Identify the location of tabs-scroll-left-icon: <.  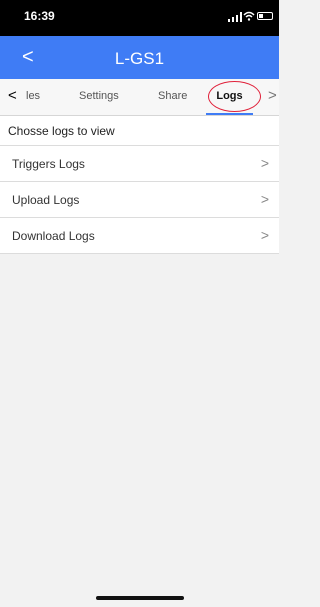
(12, 95).